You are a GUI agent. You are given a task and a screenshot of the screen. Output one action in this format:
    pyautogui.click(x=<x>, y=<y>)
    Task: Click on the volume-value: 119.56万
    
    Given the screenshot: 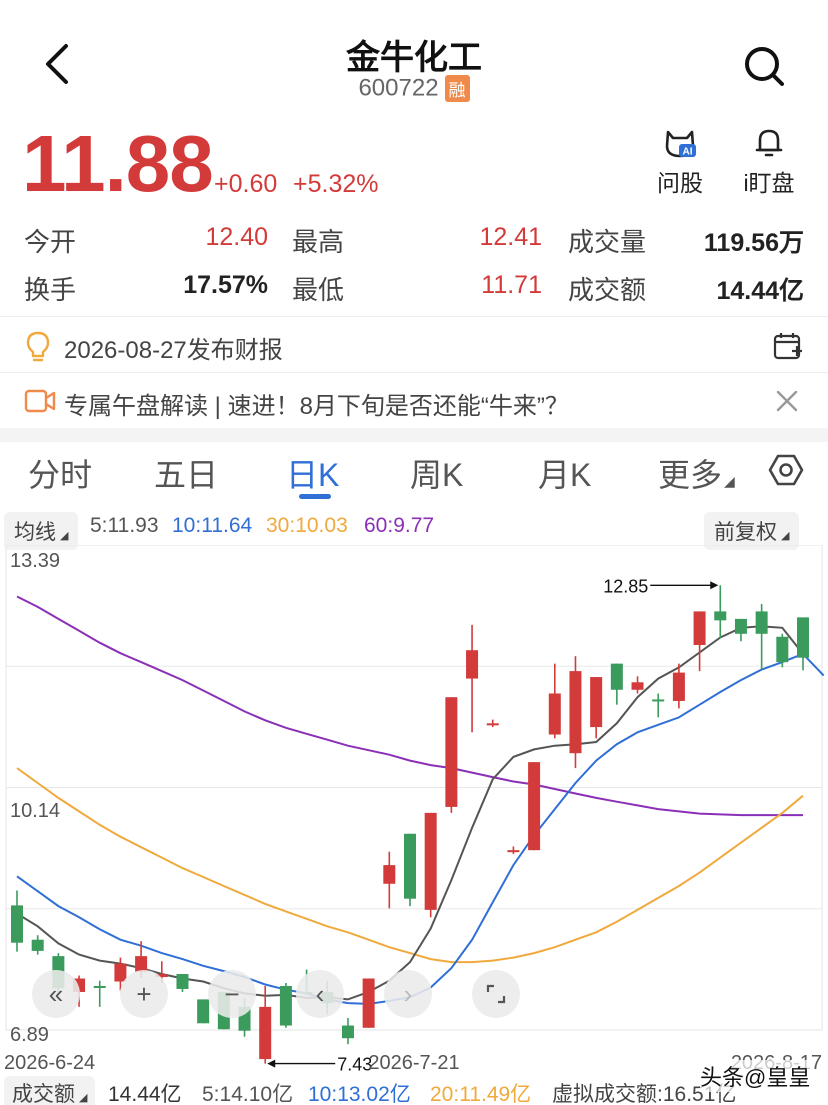 What is the action you would take?
    pyautogui.click(x=753, y=243)
    